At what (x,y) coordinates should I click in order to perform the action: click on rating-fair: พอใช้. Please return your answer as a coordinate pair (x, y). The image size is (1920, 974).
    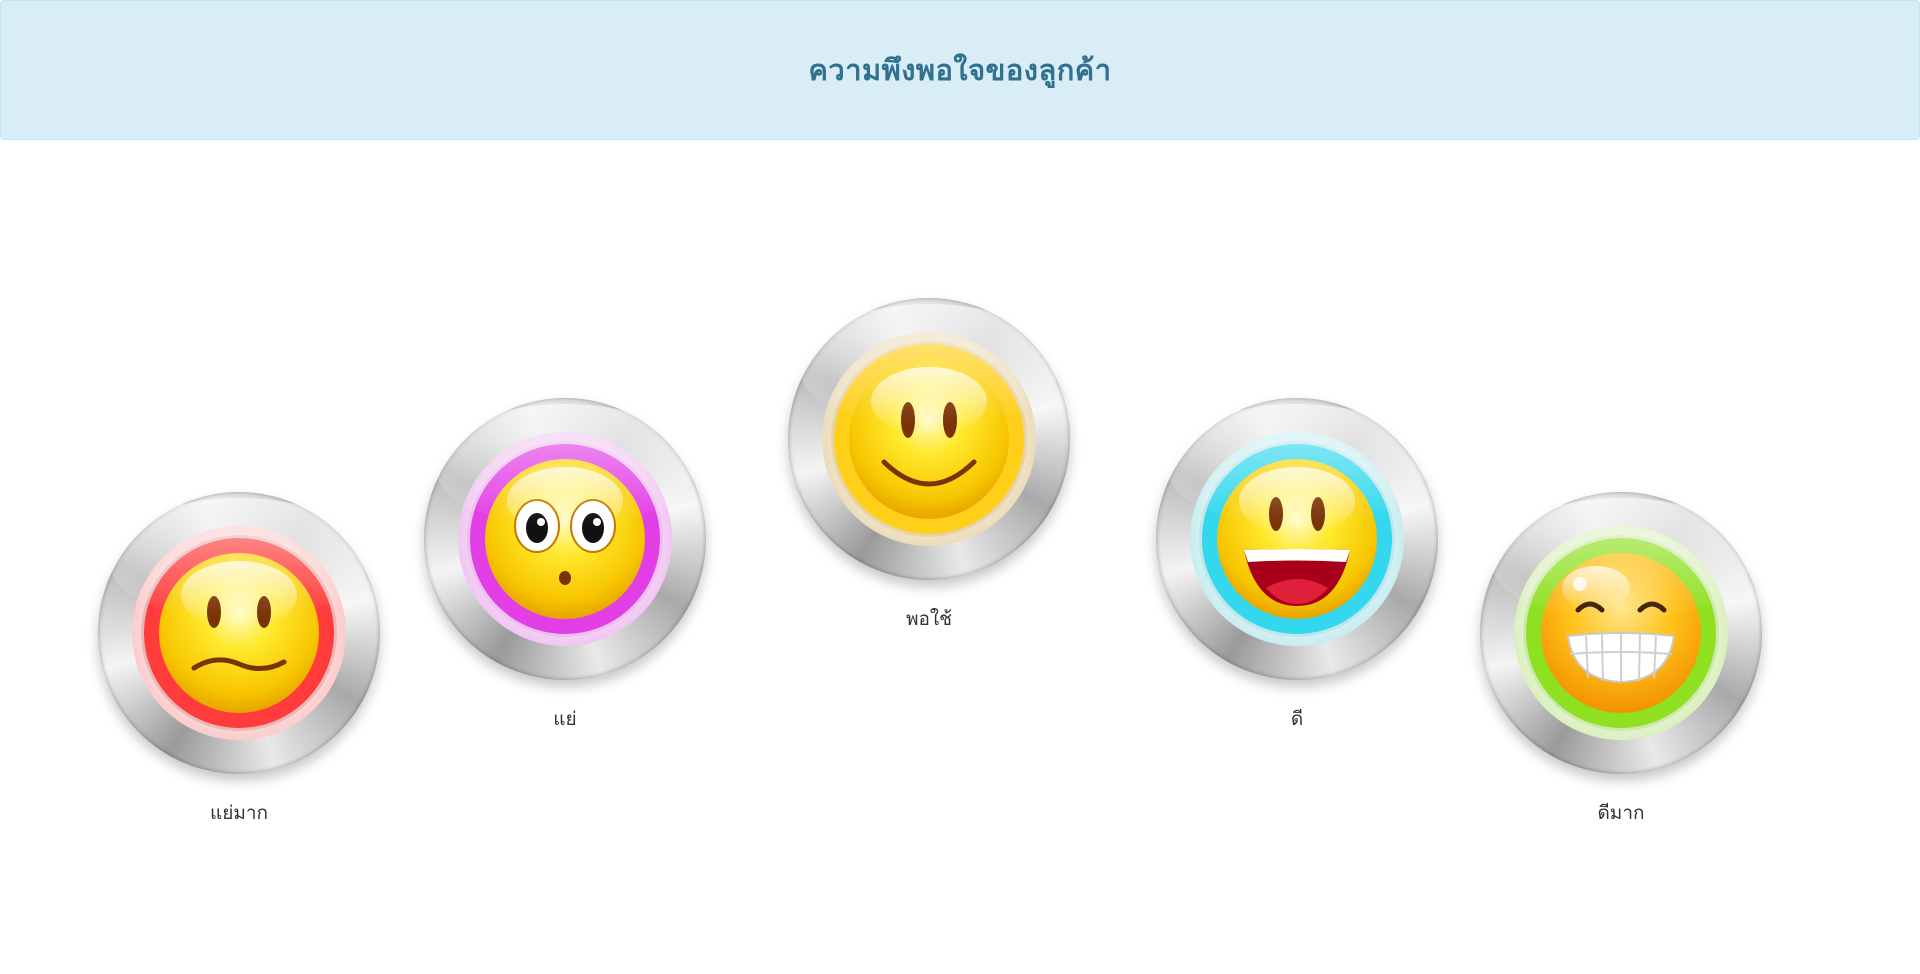
    Looking at the image, I should click on (929, 466).